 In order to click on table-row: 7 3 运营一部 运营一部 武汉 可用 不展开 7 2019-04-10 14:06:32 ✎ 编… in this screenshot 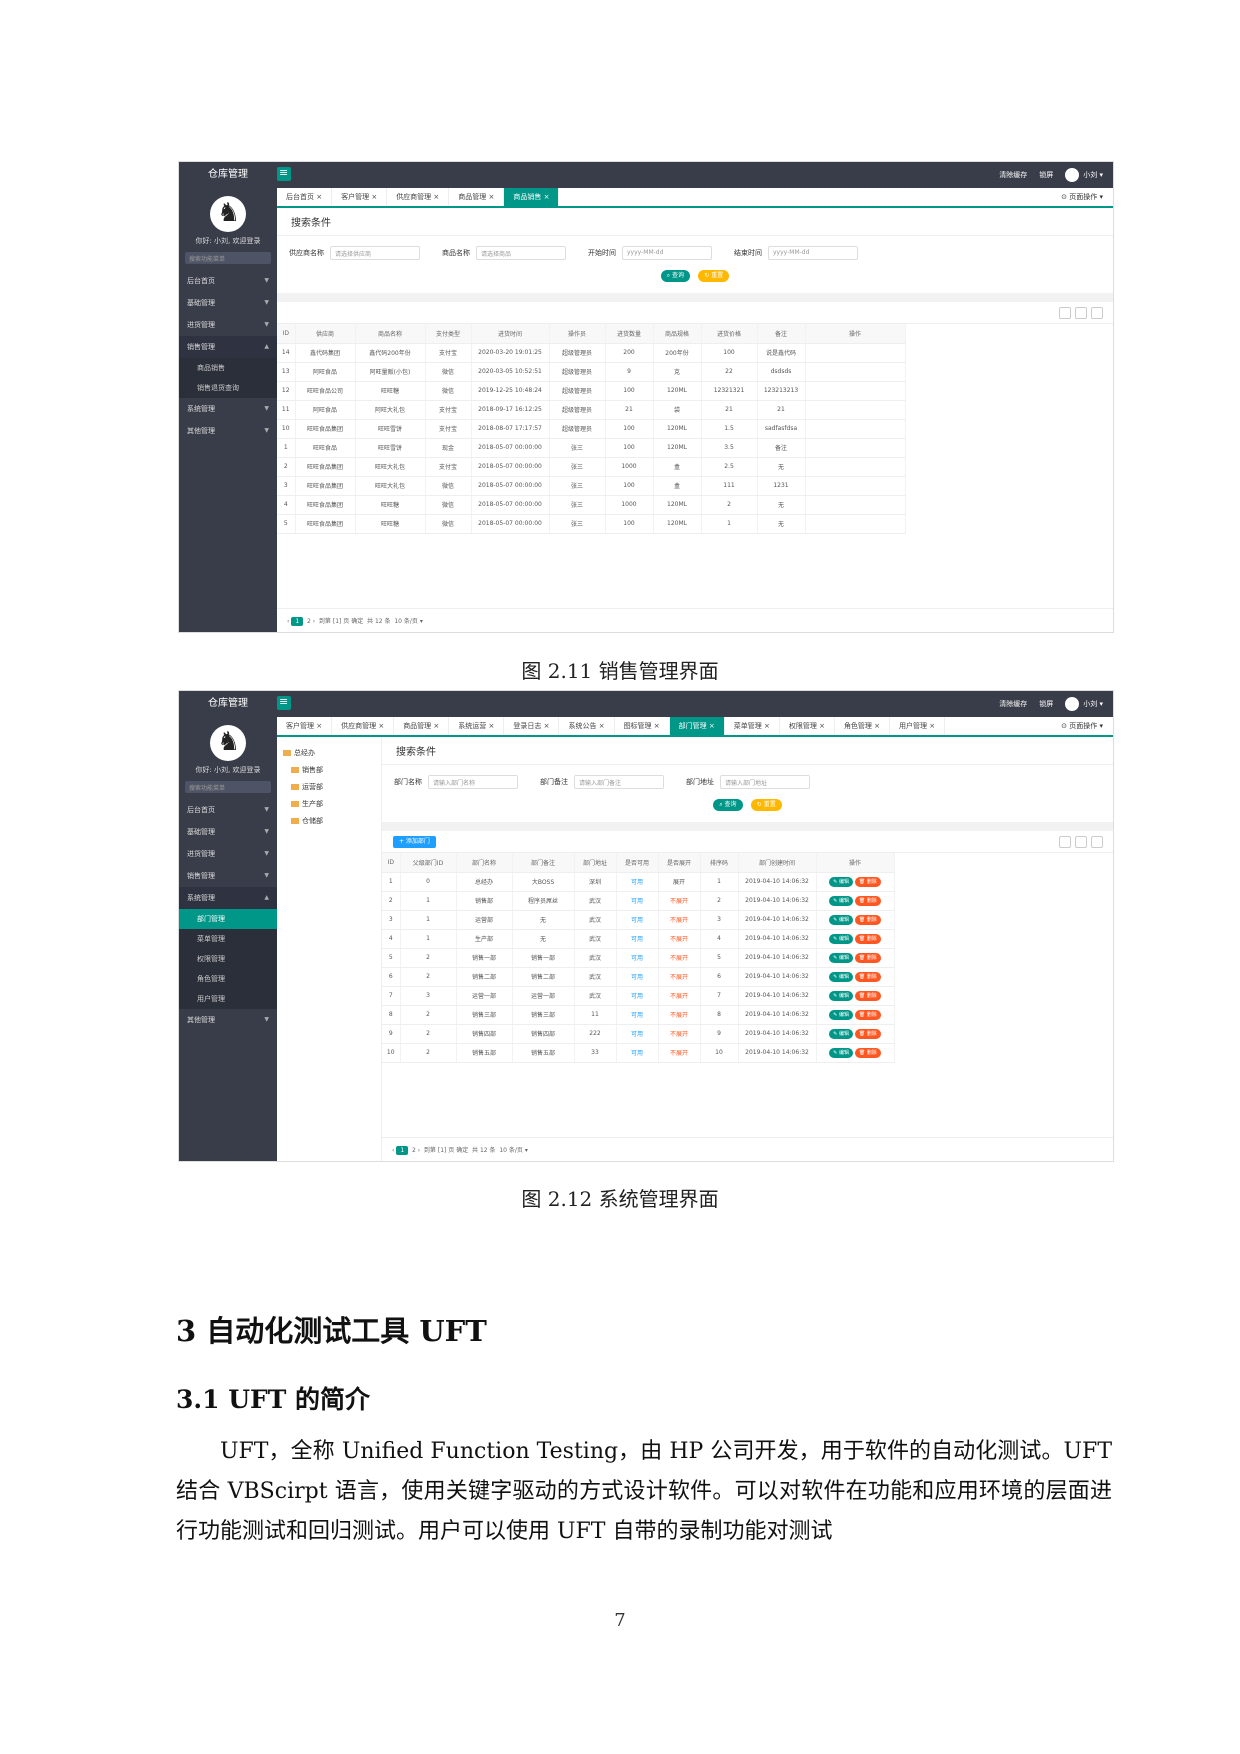, I will do `click(638, 996)`.